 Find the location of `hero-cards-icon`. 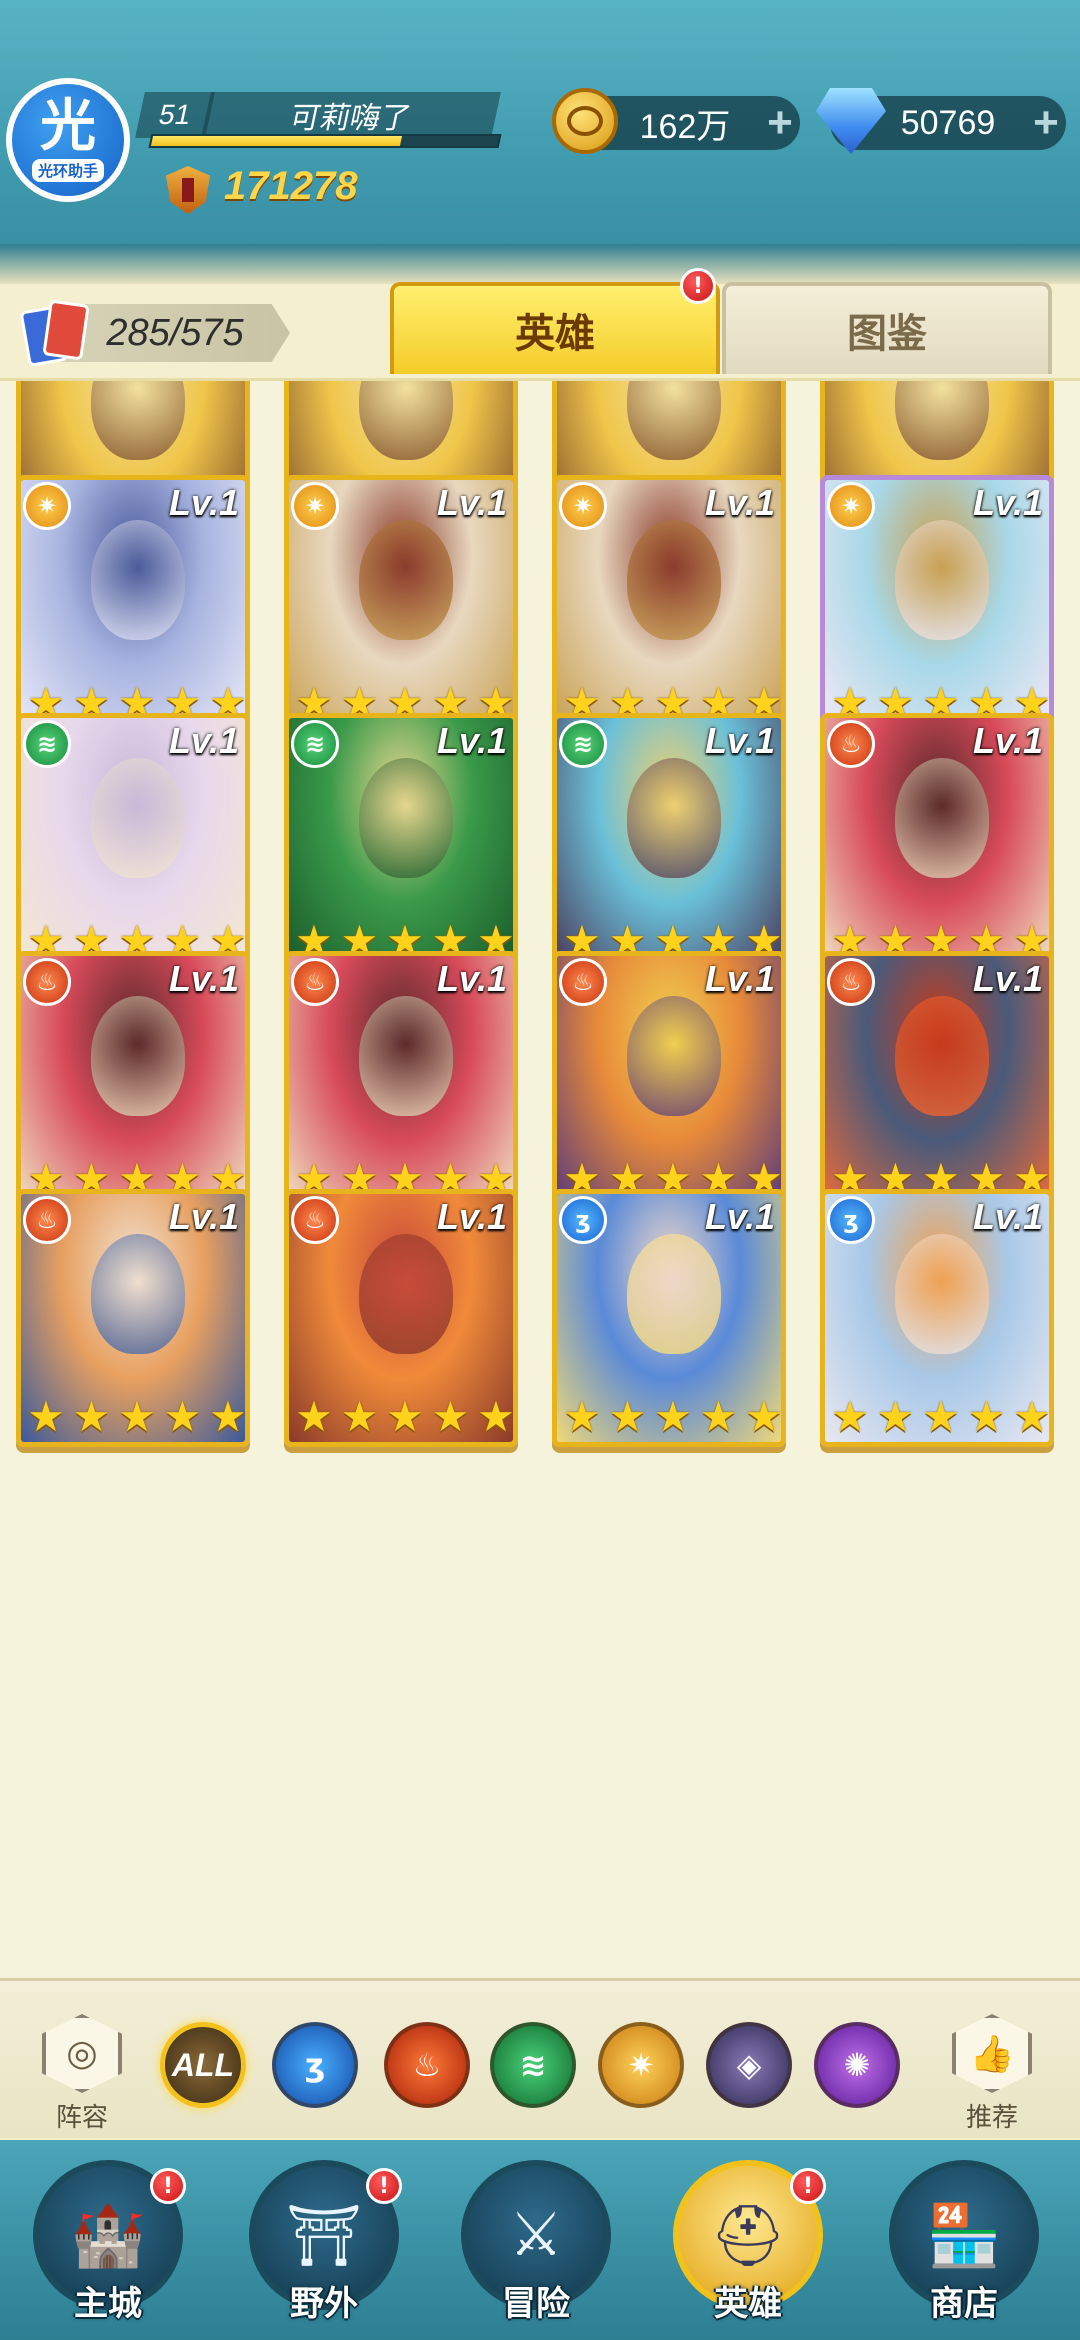

hero-cards-icon is located at coordinates (55, 333).